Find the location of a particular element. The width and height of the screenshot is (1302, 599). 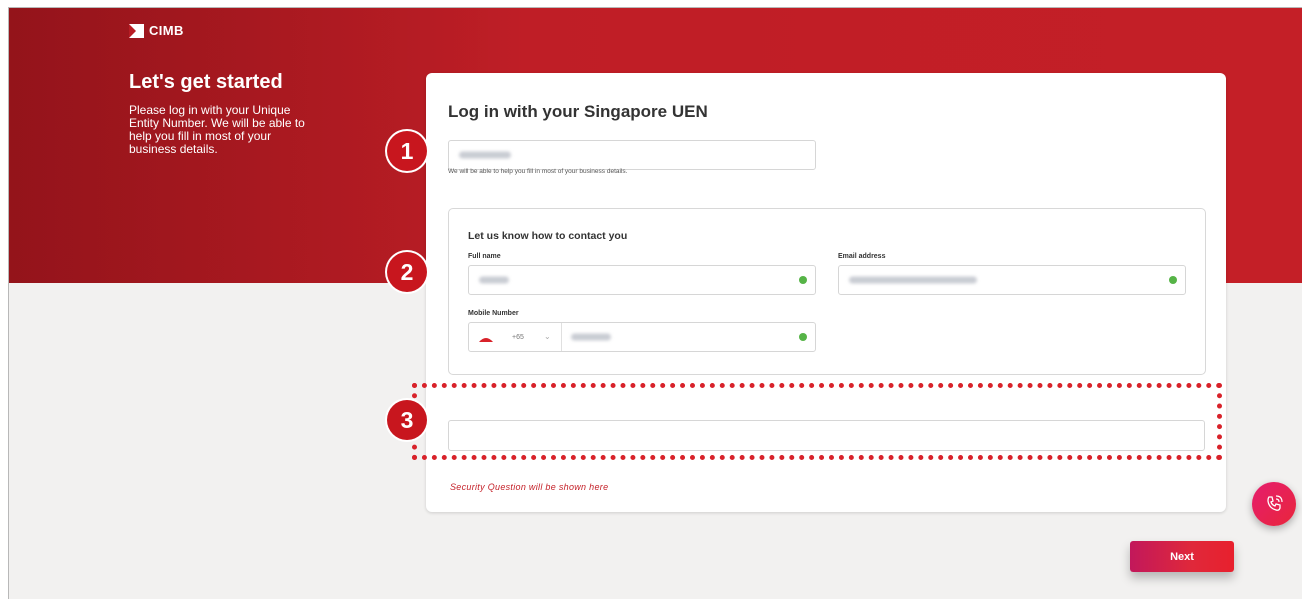

mobile-label: Mobile Number is located at coordinates (493, 313).